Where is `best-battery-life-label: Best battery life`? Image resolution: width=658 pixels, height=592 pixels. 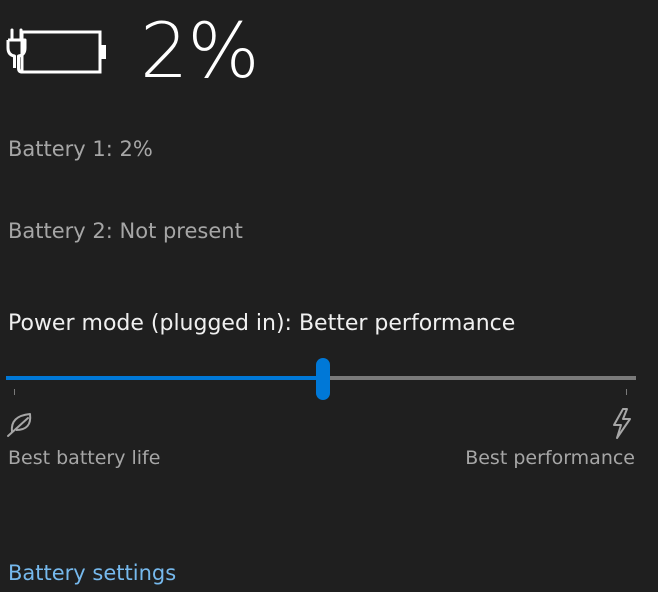
best-battery-life-label: Best battery life is located at coordinates (84, 458).